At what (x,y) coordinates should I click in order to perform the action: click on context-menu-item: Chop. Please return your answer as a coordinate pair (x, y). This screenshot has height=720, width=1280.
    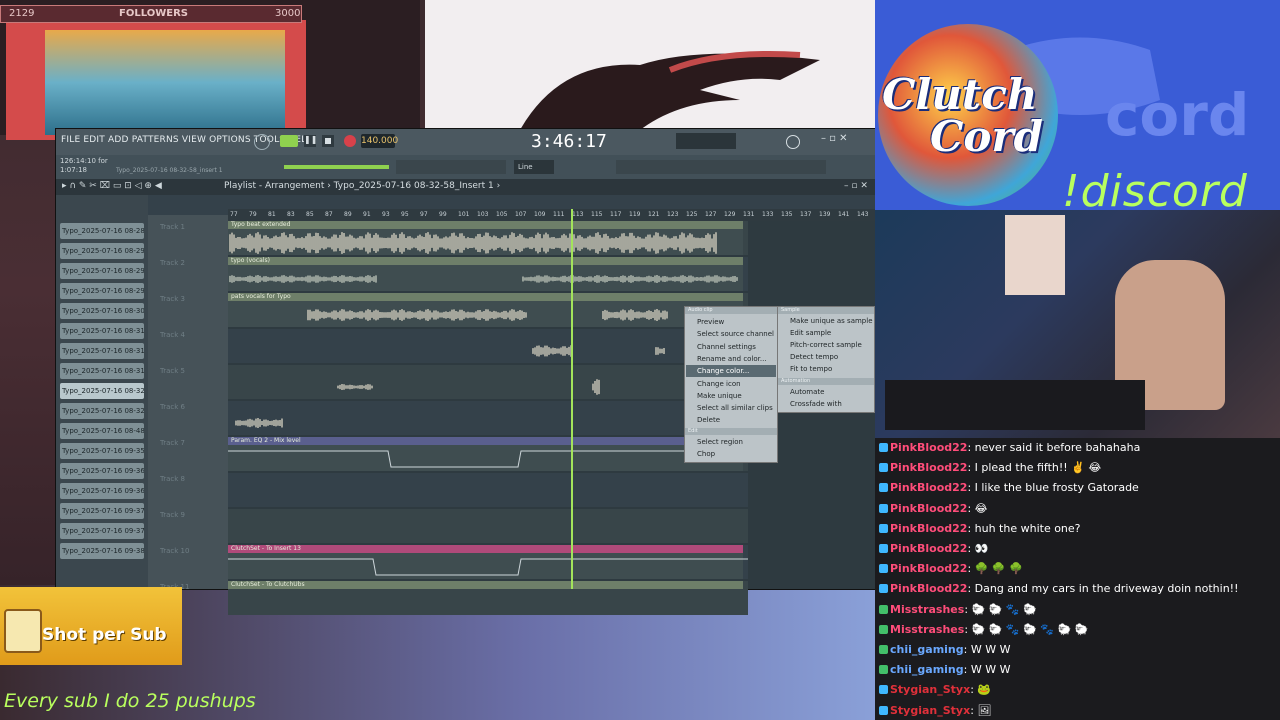
    Looking at the image, I should click on (706, 454).